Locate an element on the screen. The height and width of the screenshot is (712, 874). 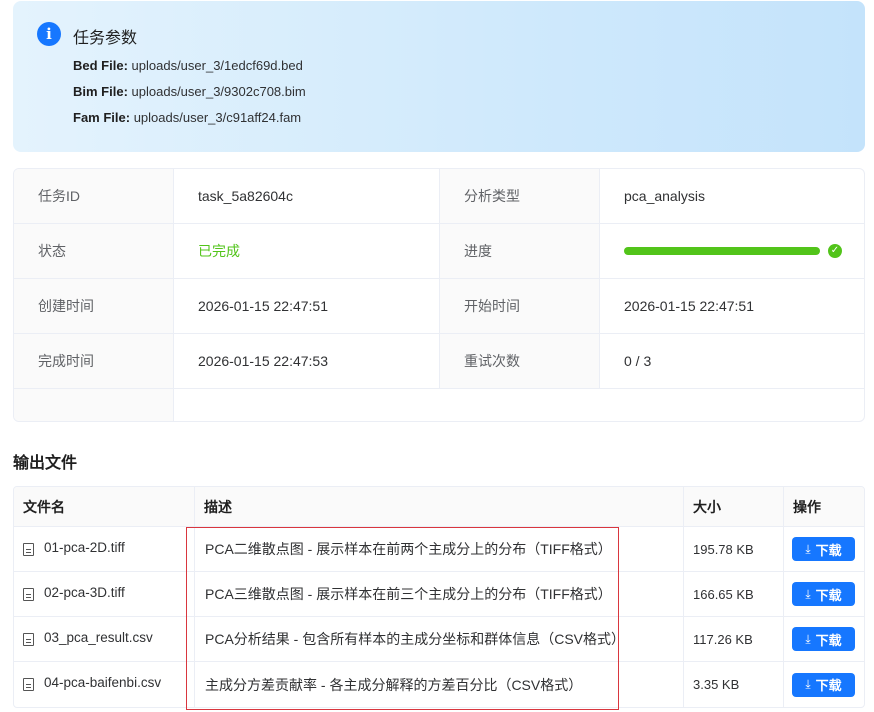
task-params-title: 任务参数 is located at coordinates (105, 38).